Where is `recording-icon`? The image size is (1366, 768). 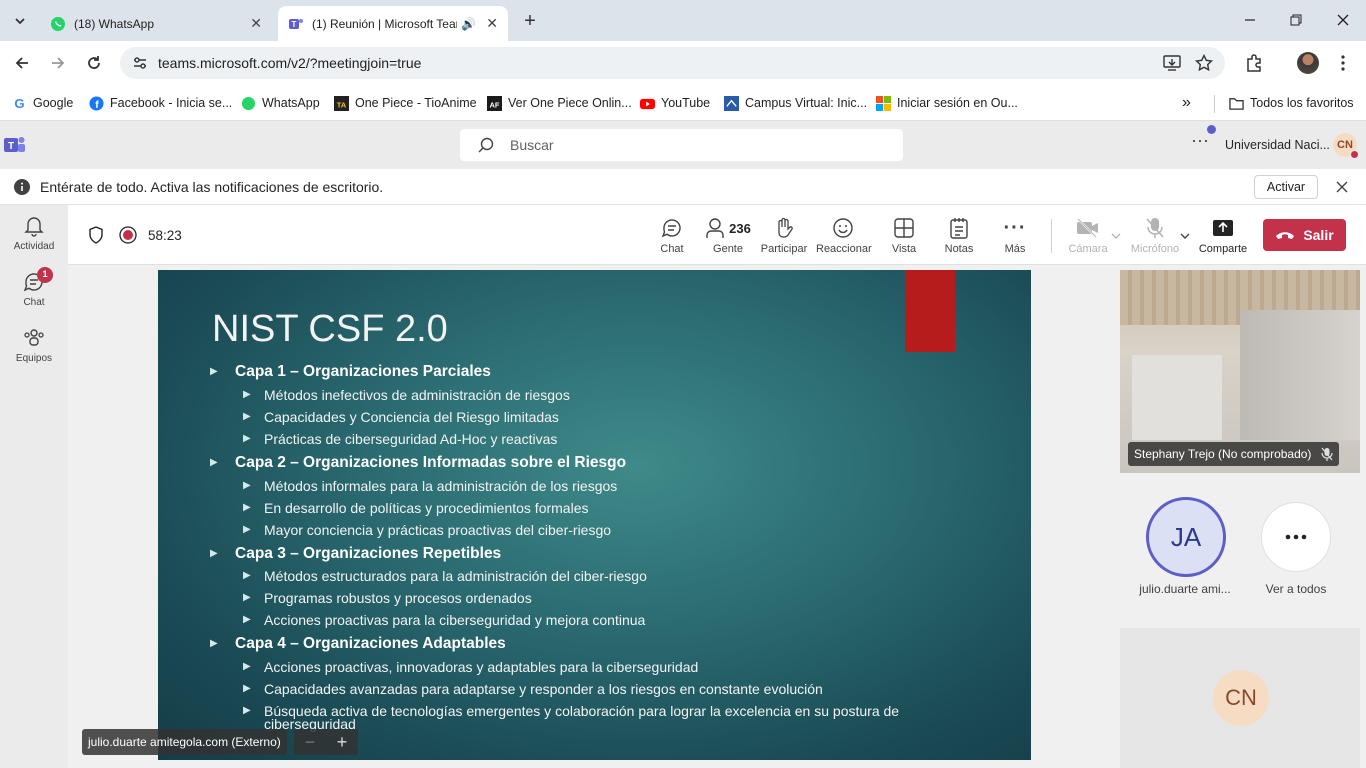
recording-icon is located at coordinates (128, 235).